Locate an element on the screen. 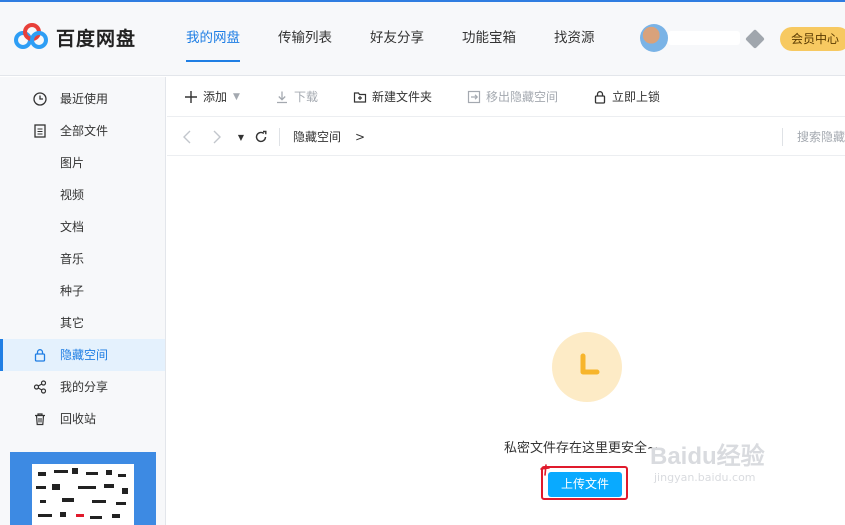 Image resolution: width=845 pixels, height=525 pixels. file-toolbar: 添加 ▼ 下载 新建文件夹 移出隐藏空间 立即上锁 is located at coordinates (506, 97).